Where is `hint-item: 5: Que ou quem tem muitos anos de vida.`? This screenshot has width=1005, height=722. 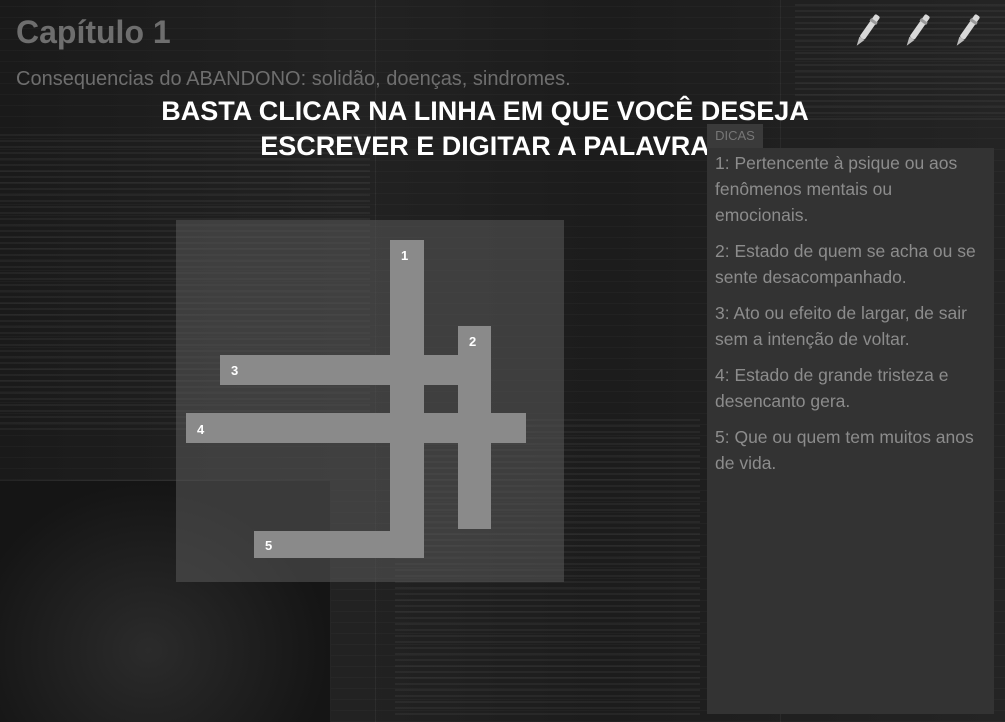
hint-item: 5: Que ou quem tem muitos anos de vida. is located at coordinates (844, 450).